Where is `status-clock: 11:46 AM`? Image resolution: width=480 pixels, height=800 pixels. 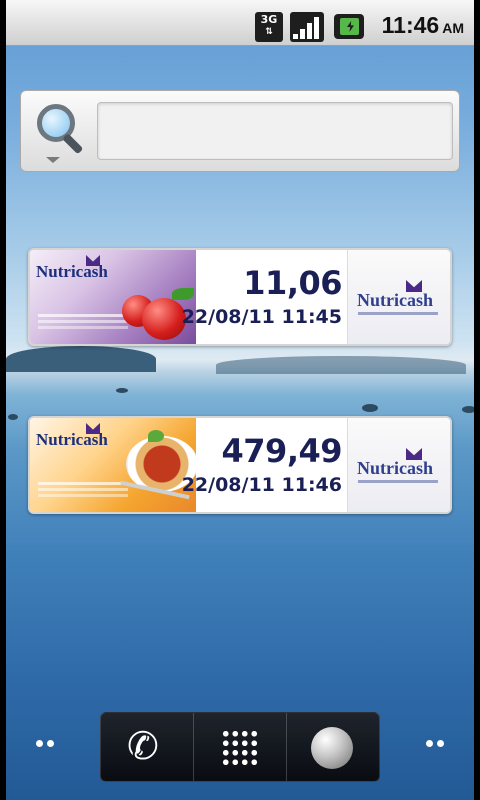 status-clock: 11:46 AM is located at coordinates (423, 25).